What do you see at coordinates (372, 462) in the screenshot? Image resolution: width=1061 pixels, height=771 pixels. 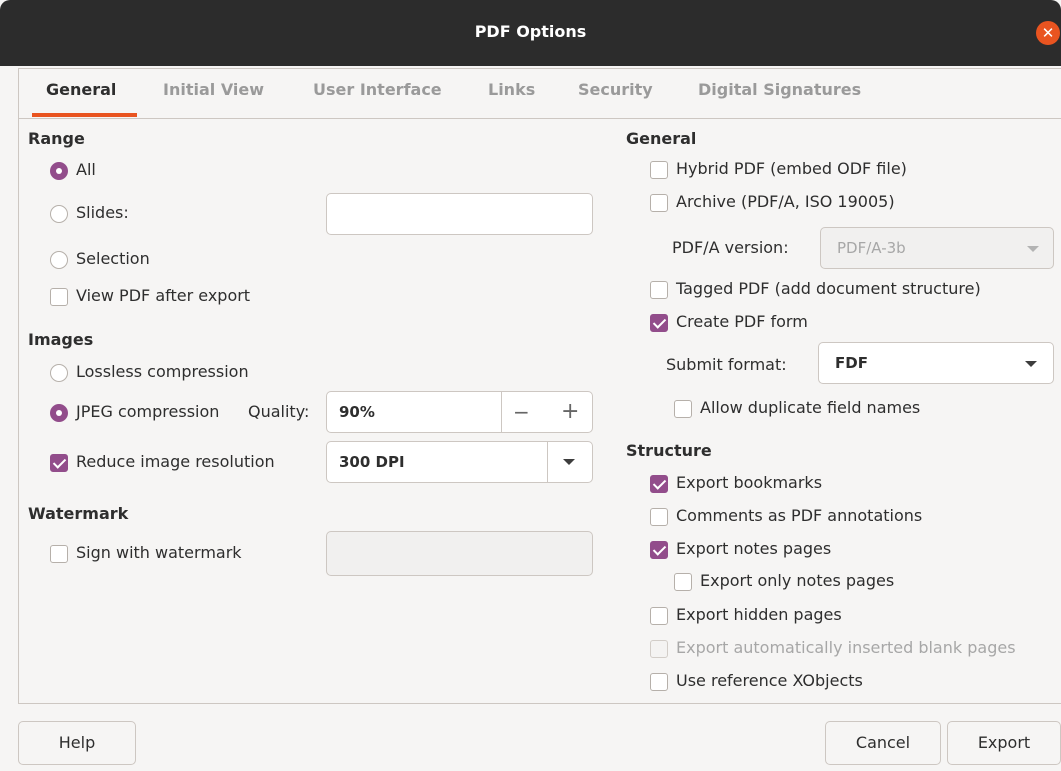 I see `resolution-value: 300 DPI` at bounding box center [372, 462].